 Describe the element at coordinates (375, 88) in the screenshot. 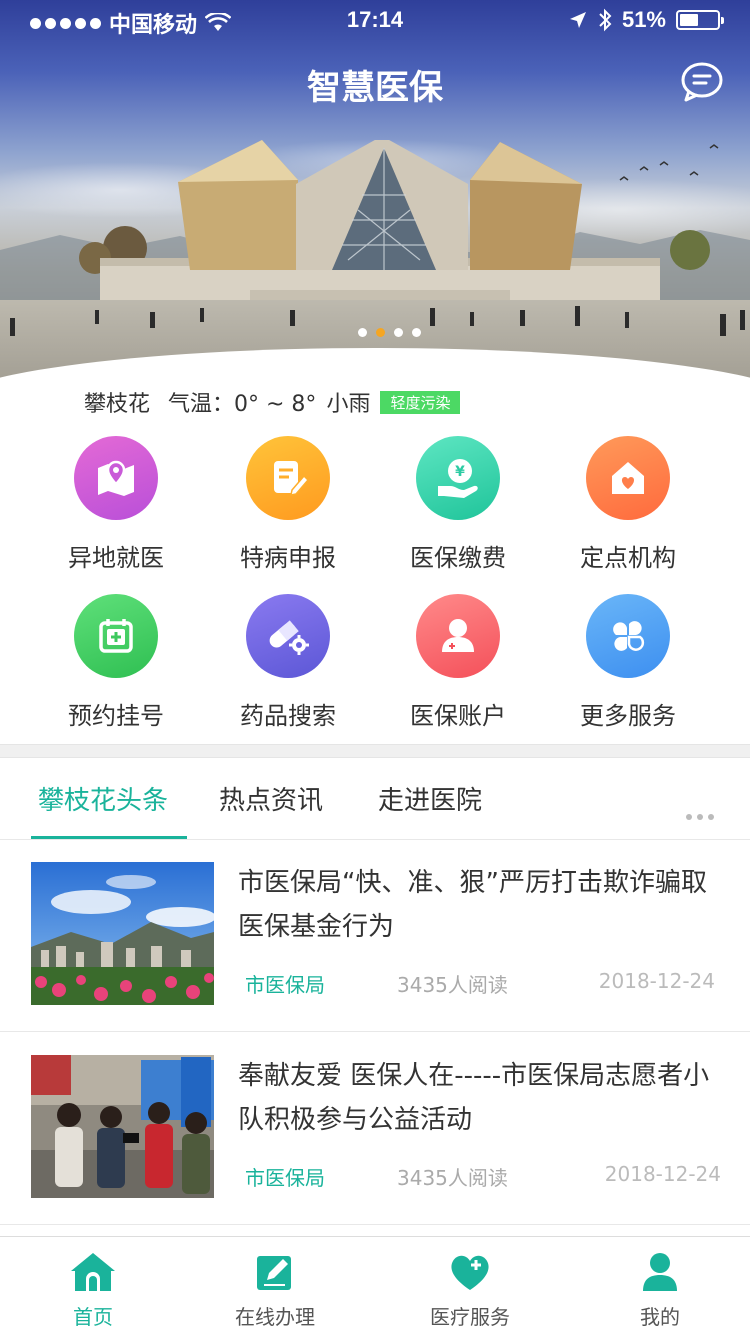

I see `page-title: 智慧医保` at that location.